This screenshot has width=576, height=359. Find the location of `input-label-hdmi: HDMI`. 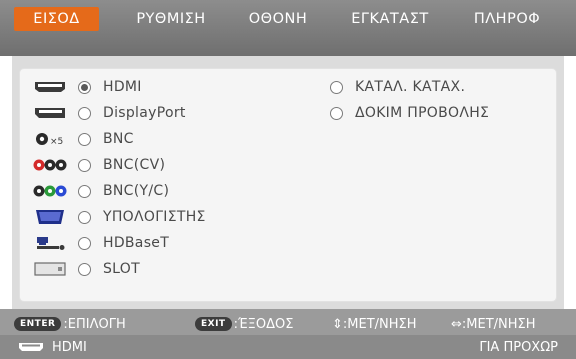

input-label-hdmi: HDMI is located at coordinates (122, 87).